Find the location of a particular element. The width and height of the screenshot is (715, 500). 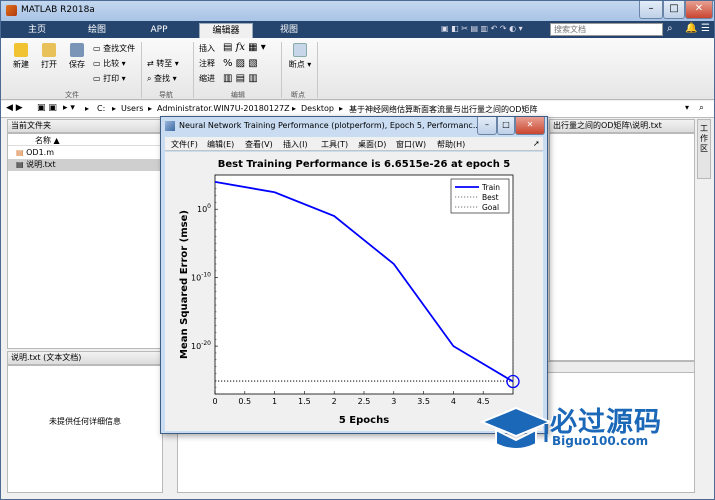

fig-maximize-button: □ is located at coordinates (506, 126).